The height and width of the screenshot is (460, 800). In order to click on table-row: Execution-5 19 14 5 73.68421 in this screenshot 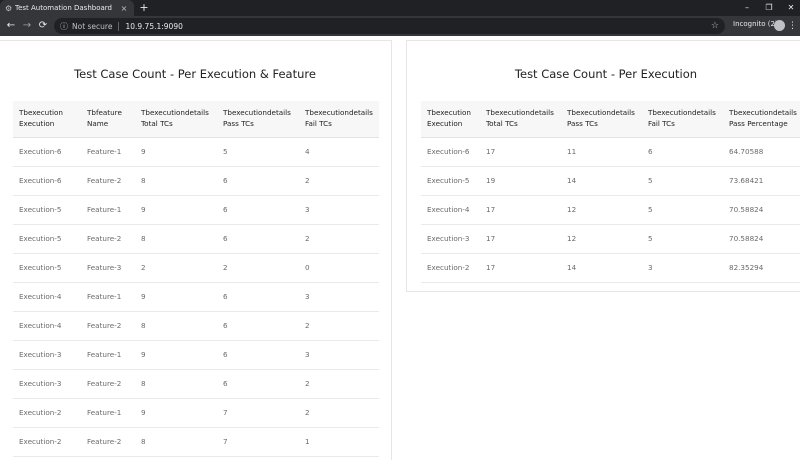, I will do `click(610, 181)`.